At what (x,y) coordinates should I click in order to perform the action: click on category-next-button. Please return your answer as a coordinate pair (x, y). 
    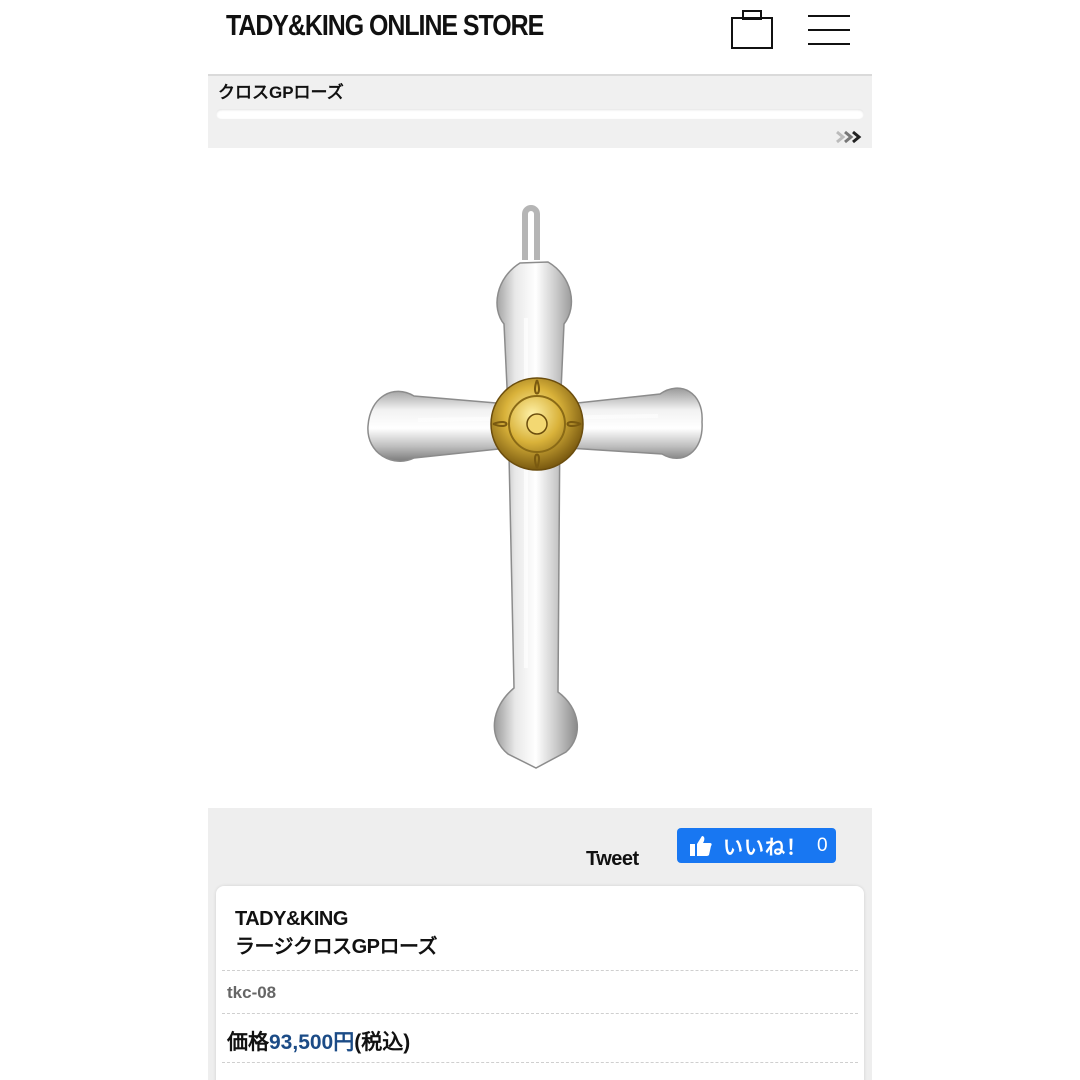
    Looking at the image, I should click on (850, 137).